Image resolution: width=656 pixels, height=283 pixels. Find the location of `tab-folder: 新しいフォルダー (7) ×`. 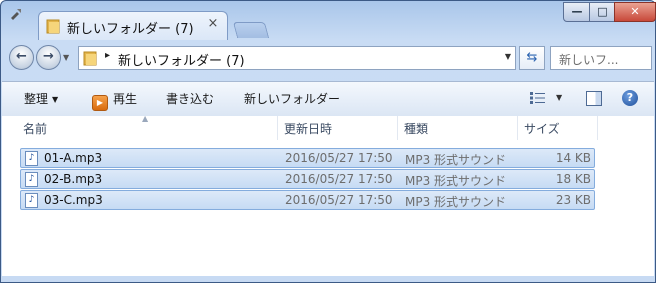

tab-folder: 新しいフォルダー (7) × is located at coordinates (133, 25).